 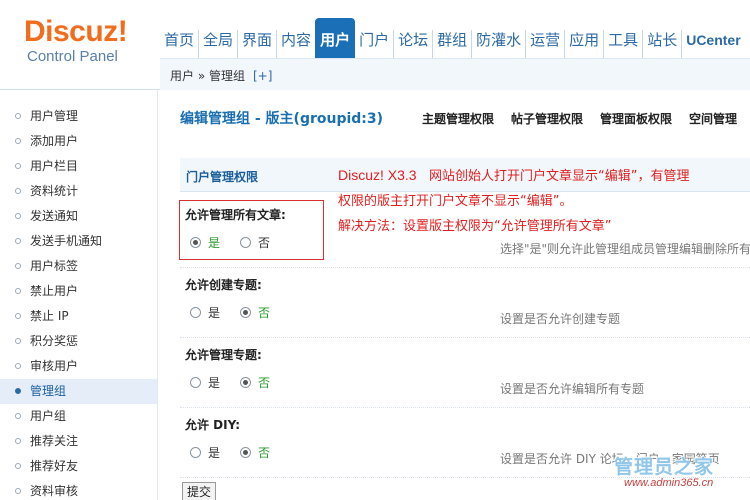 I want to click on sidebar-item-label: 资料统计, so click(x=54, y=191).